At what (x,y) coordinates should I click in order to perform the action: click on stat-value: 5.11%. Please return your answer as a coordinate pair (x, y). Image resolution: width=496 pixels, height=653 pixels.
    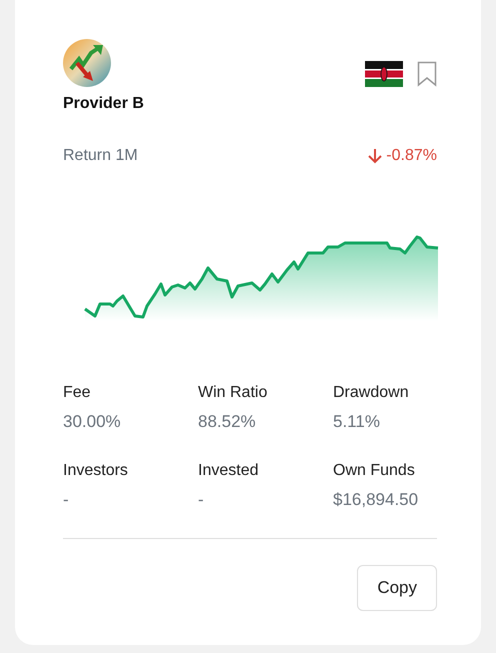
    Looking at the image, I should click on (357, 422).